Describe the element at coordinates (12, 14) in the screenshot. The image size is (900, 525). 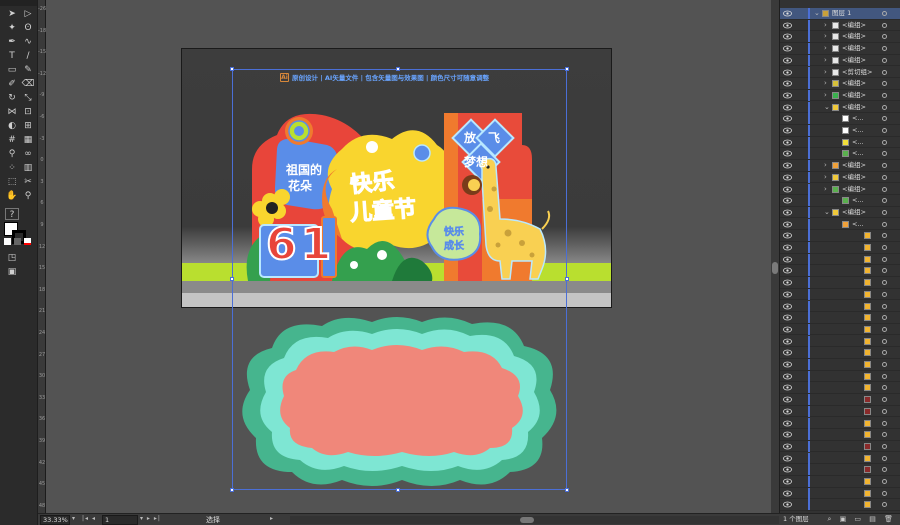
I see `selection-arrow-icon: ➤` at that location.